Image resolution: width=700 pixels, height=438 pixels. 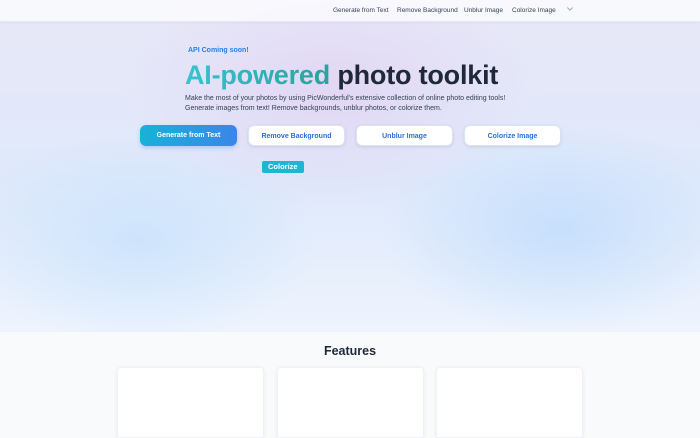 I want to click on unblur-image-button: Unblur Image, so click(x=404, y=135).